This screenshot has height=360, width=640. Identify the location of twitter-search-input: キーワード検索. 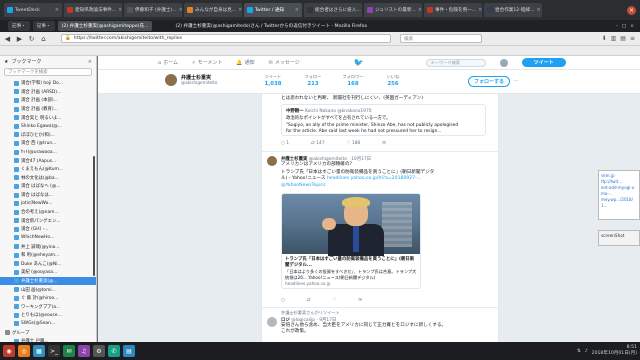
(455, 62).